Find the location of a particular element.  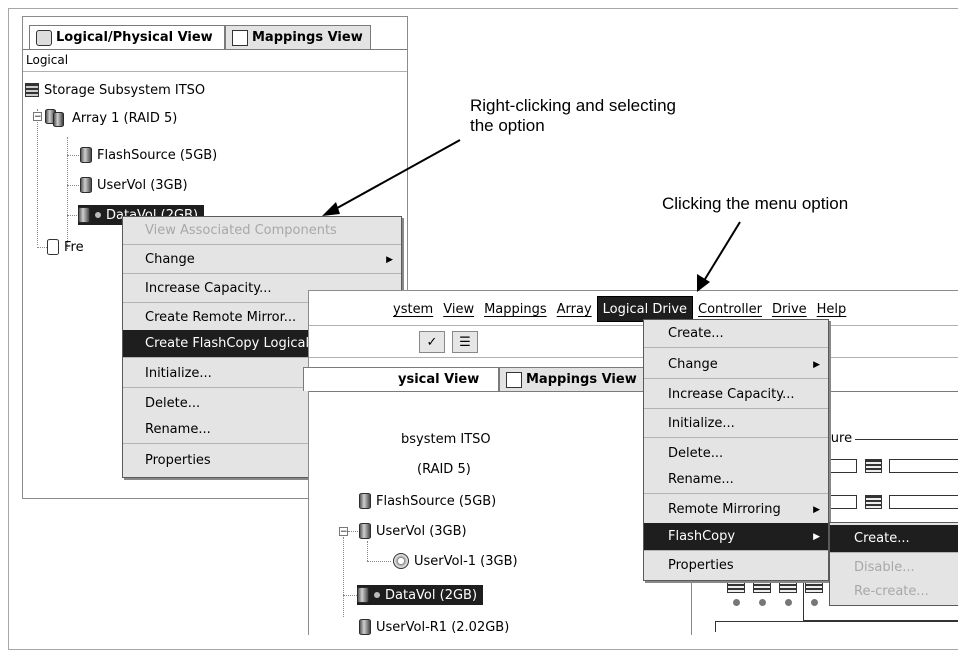

uservol-expander: − is located at coordinates (343, 532).